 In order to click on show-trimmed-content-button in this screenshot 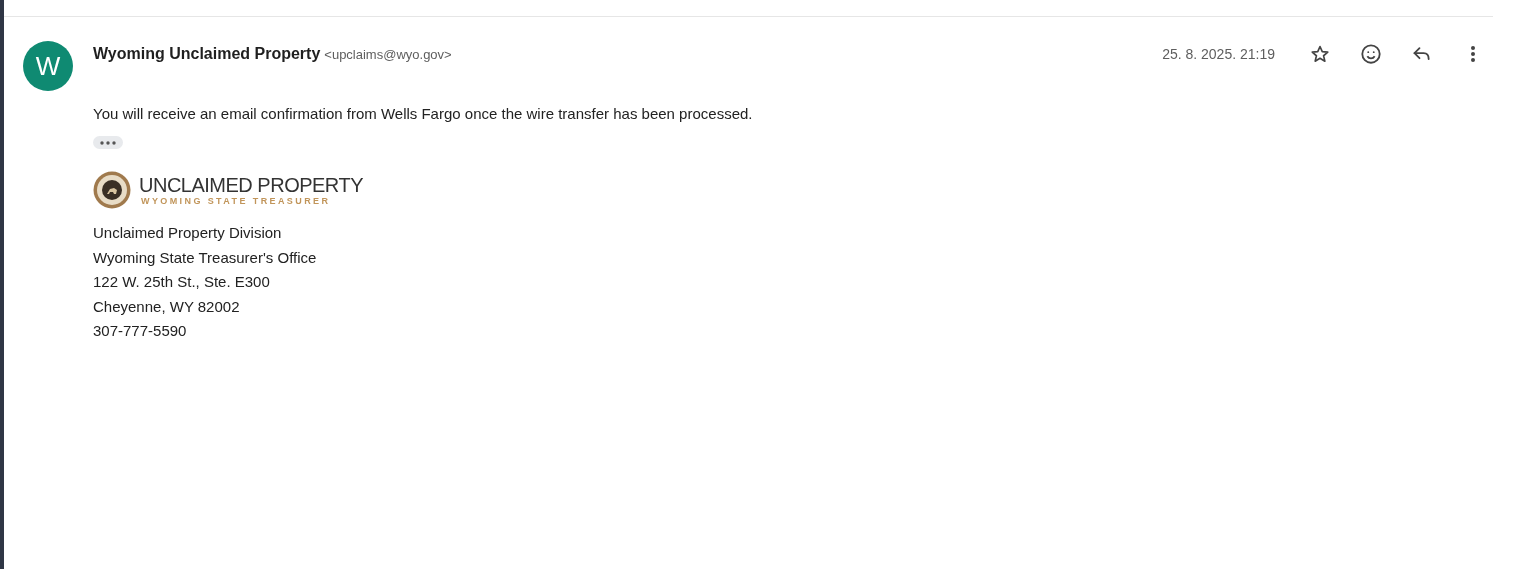, I will do `click(108, 142)`.